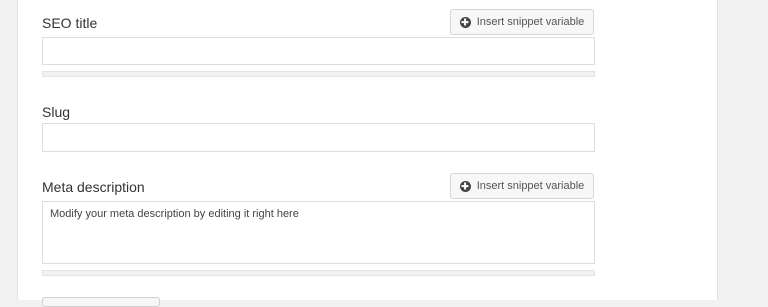 The image size is (768, 307). Describe the element at coordinates (318, 51) in the screenshot. I see `seo-title-input` at that location.